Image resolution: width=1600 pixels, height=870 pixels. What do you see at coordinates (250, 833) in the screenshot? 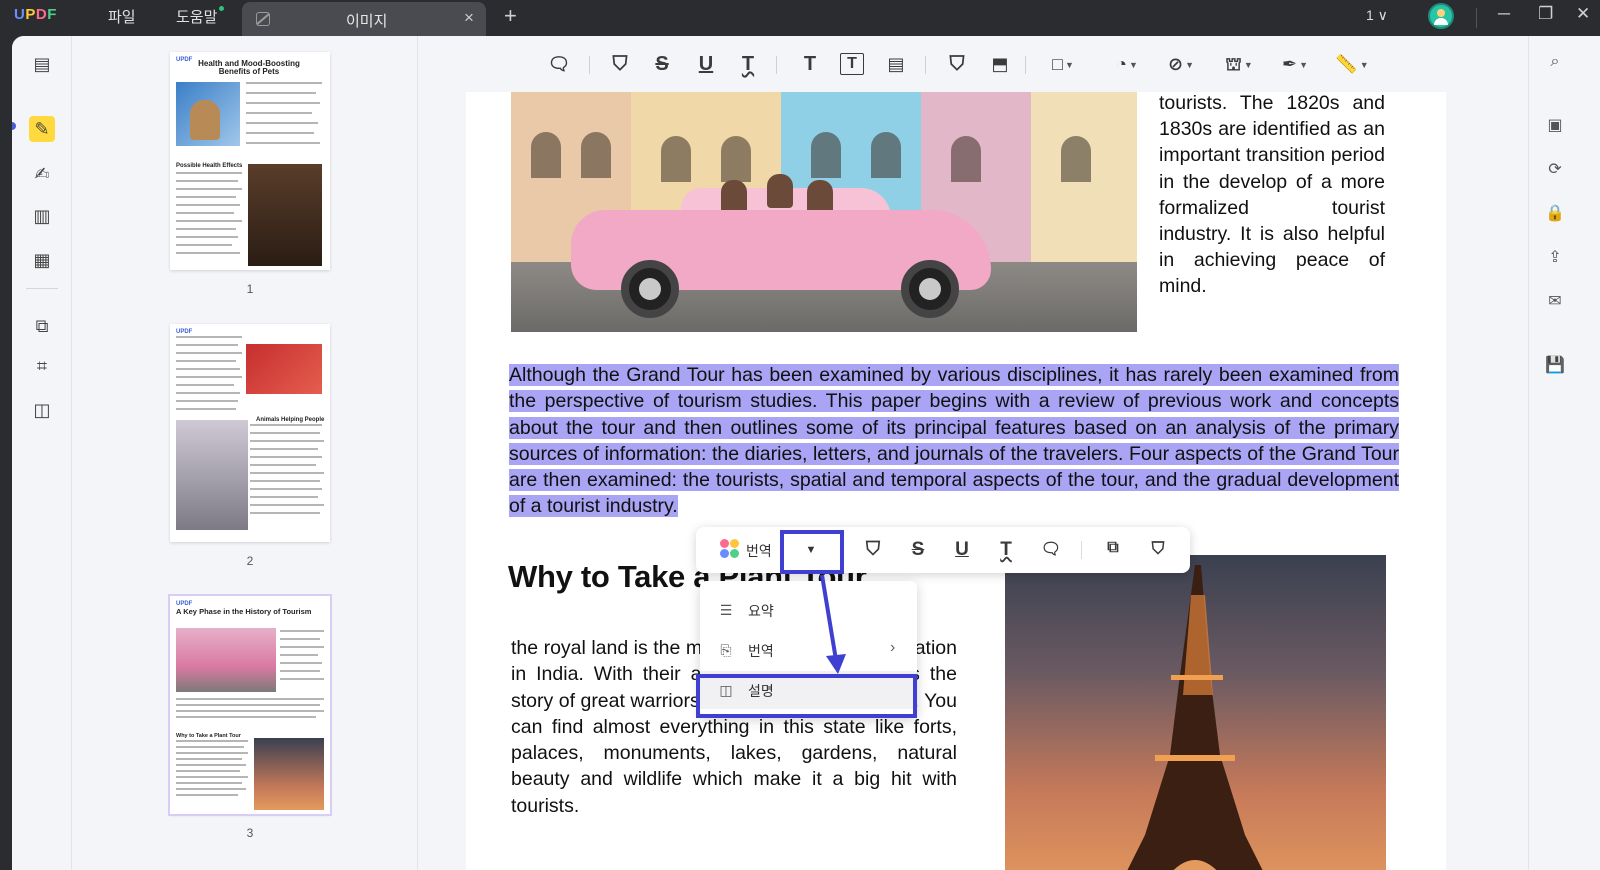
I see `page-number-3: 3` at bounding box center [250, 833].